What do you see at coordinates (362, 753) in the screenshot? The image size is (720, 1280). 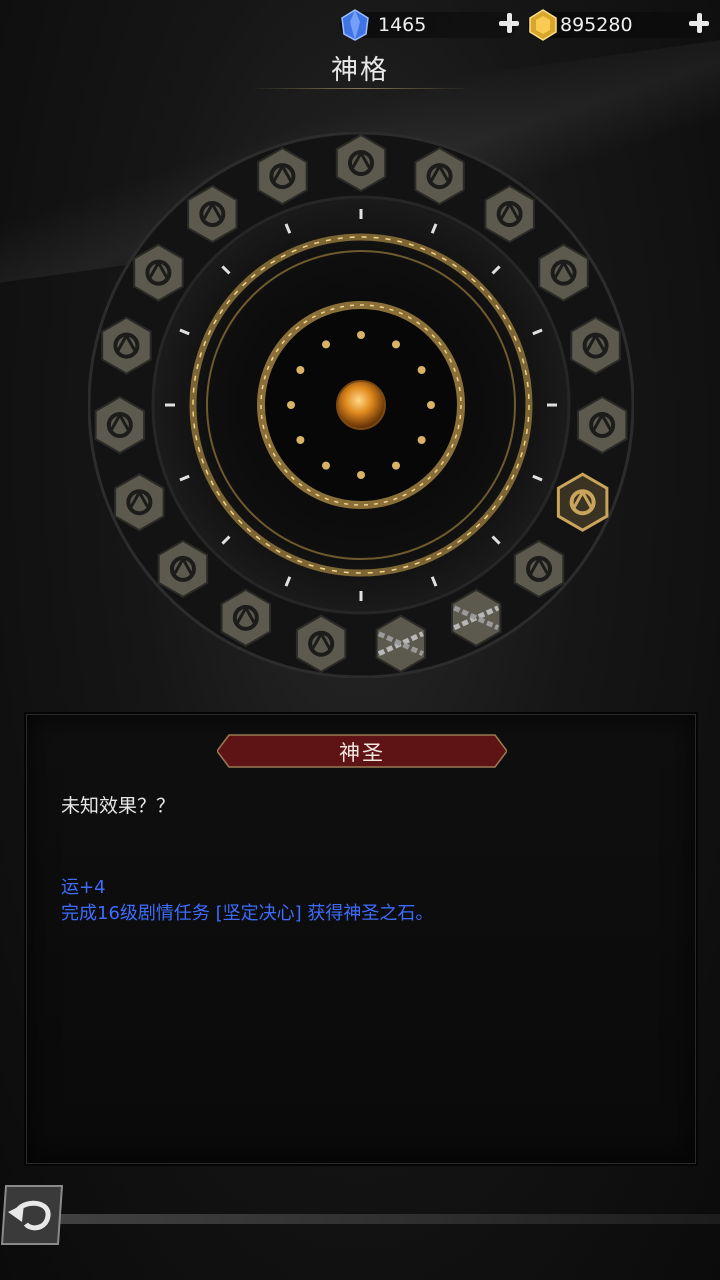 I see `divinity-name: 神圣` at bounding box center [362, 753].